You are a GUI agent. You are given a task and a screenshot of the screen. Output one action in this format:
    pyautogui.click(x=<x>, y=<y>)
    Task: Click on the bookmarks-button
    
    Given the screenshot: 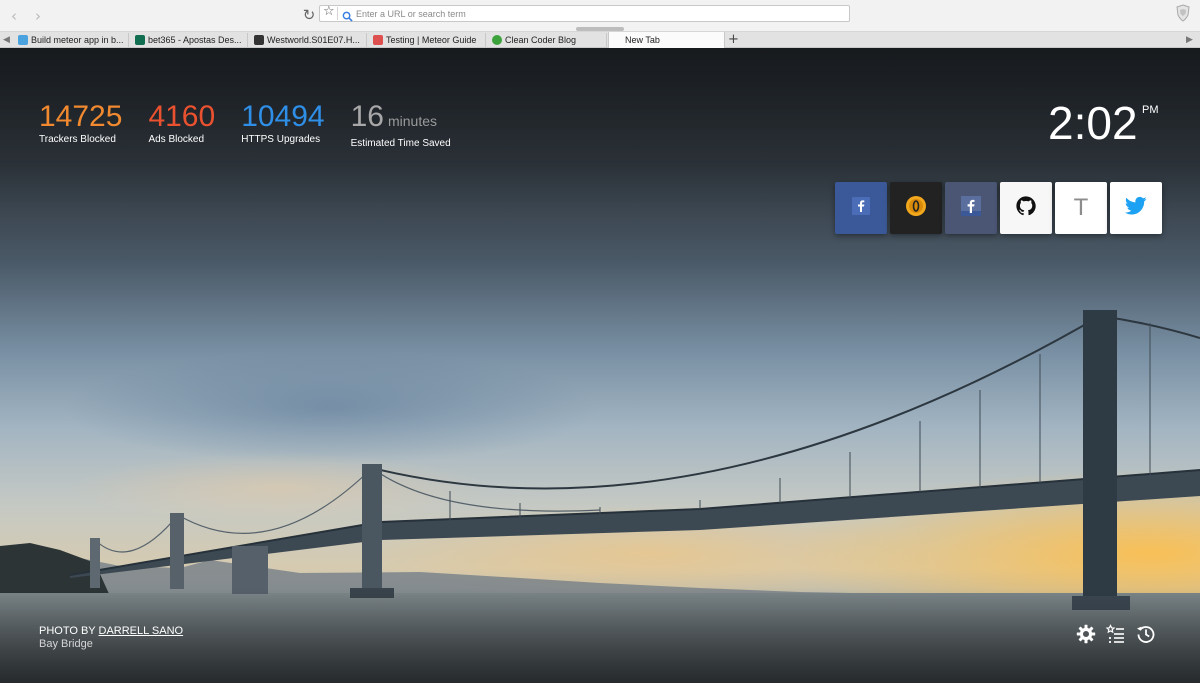 What is the action you would take?
    pyautogui.click(x=1116, y=636)
    